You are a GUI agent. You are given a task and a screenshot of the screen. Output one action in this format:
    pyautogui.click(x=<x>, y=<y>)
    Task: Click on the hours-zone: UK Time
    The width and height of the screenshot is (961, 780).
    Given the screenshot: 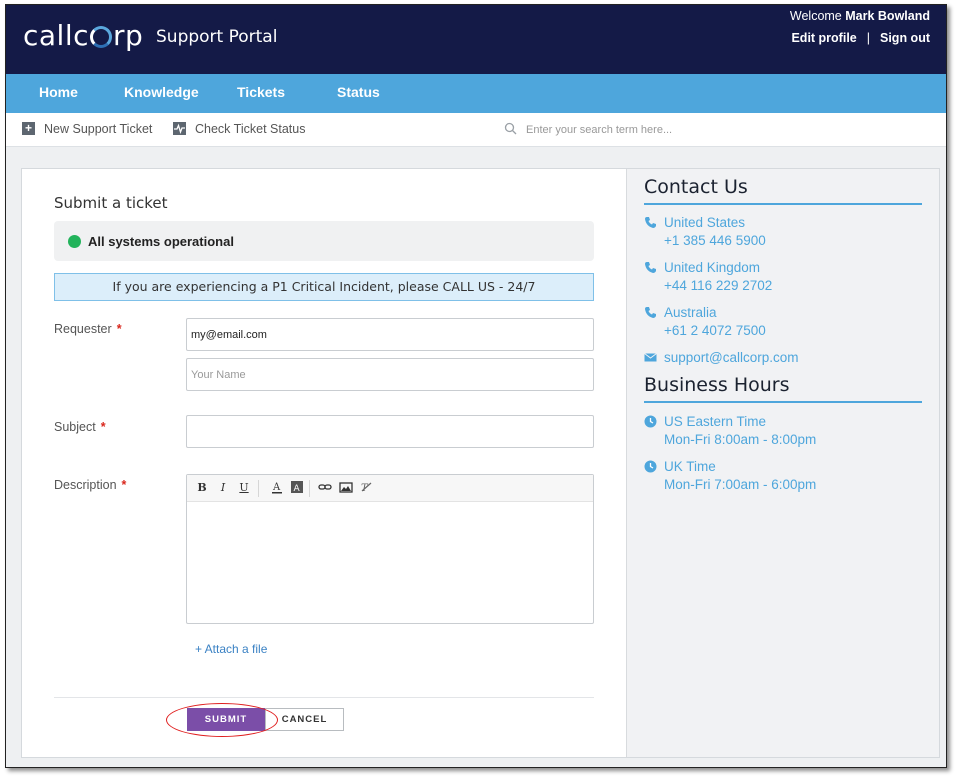 What is the action you would take?
    pyautogui.click(x=690, y=466)
    